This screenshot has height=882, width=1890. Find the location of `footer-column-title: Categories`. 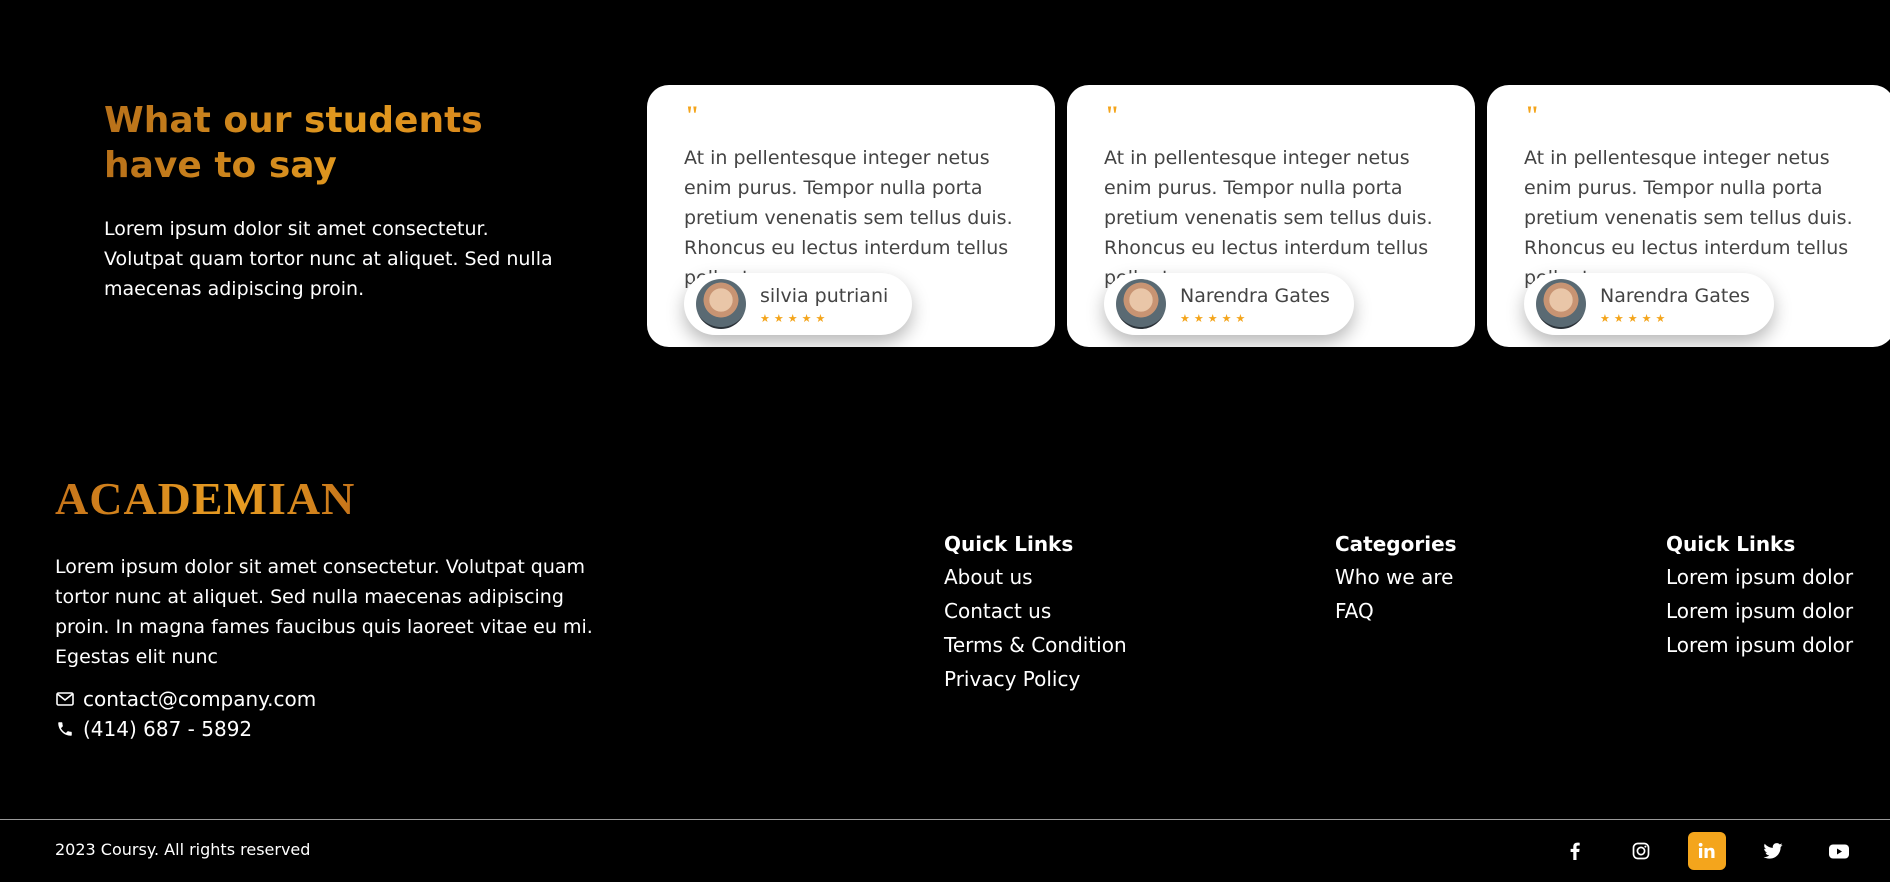

footer-column-title: Categories is located at coordinates (1396, 544).